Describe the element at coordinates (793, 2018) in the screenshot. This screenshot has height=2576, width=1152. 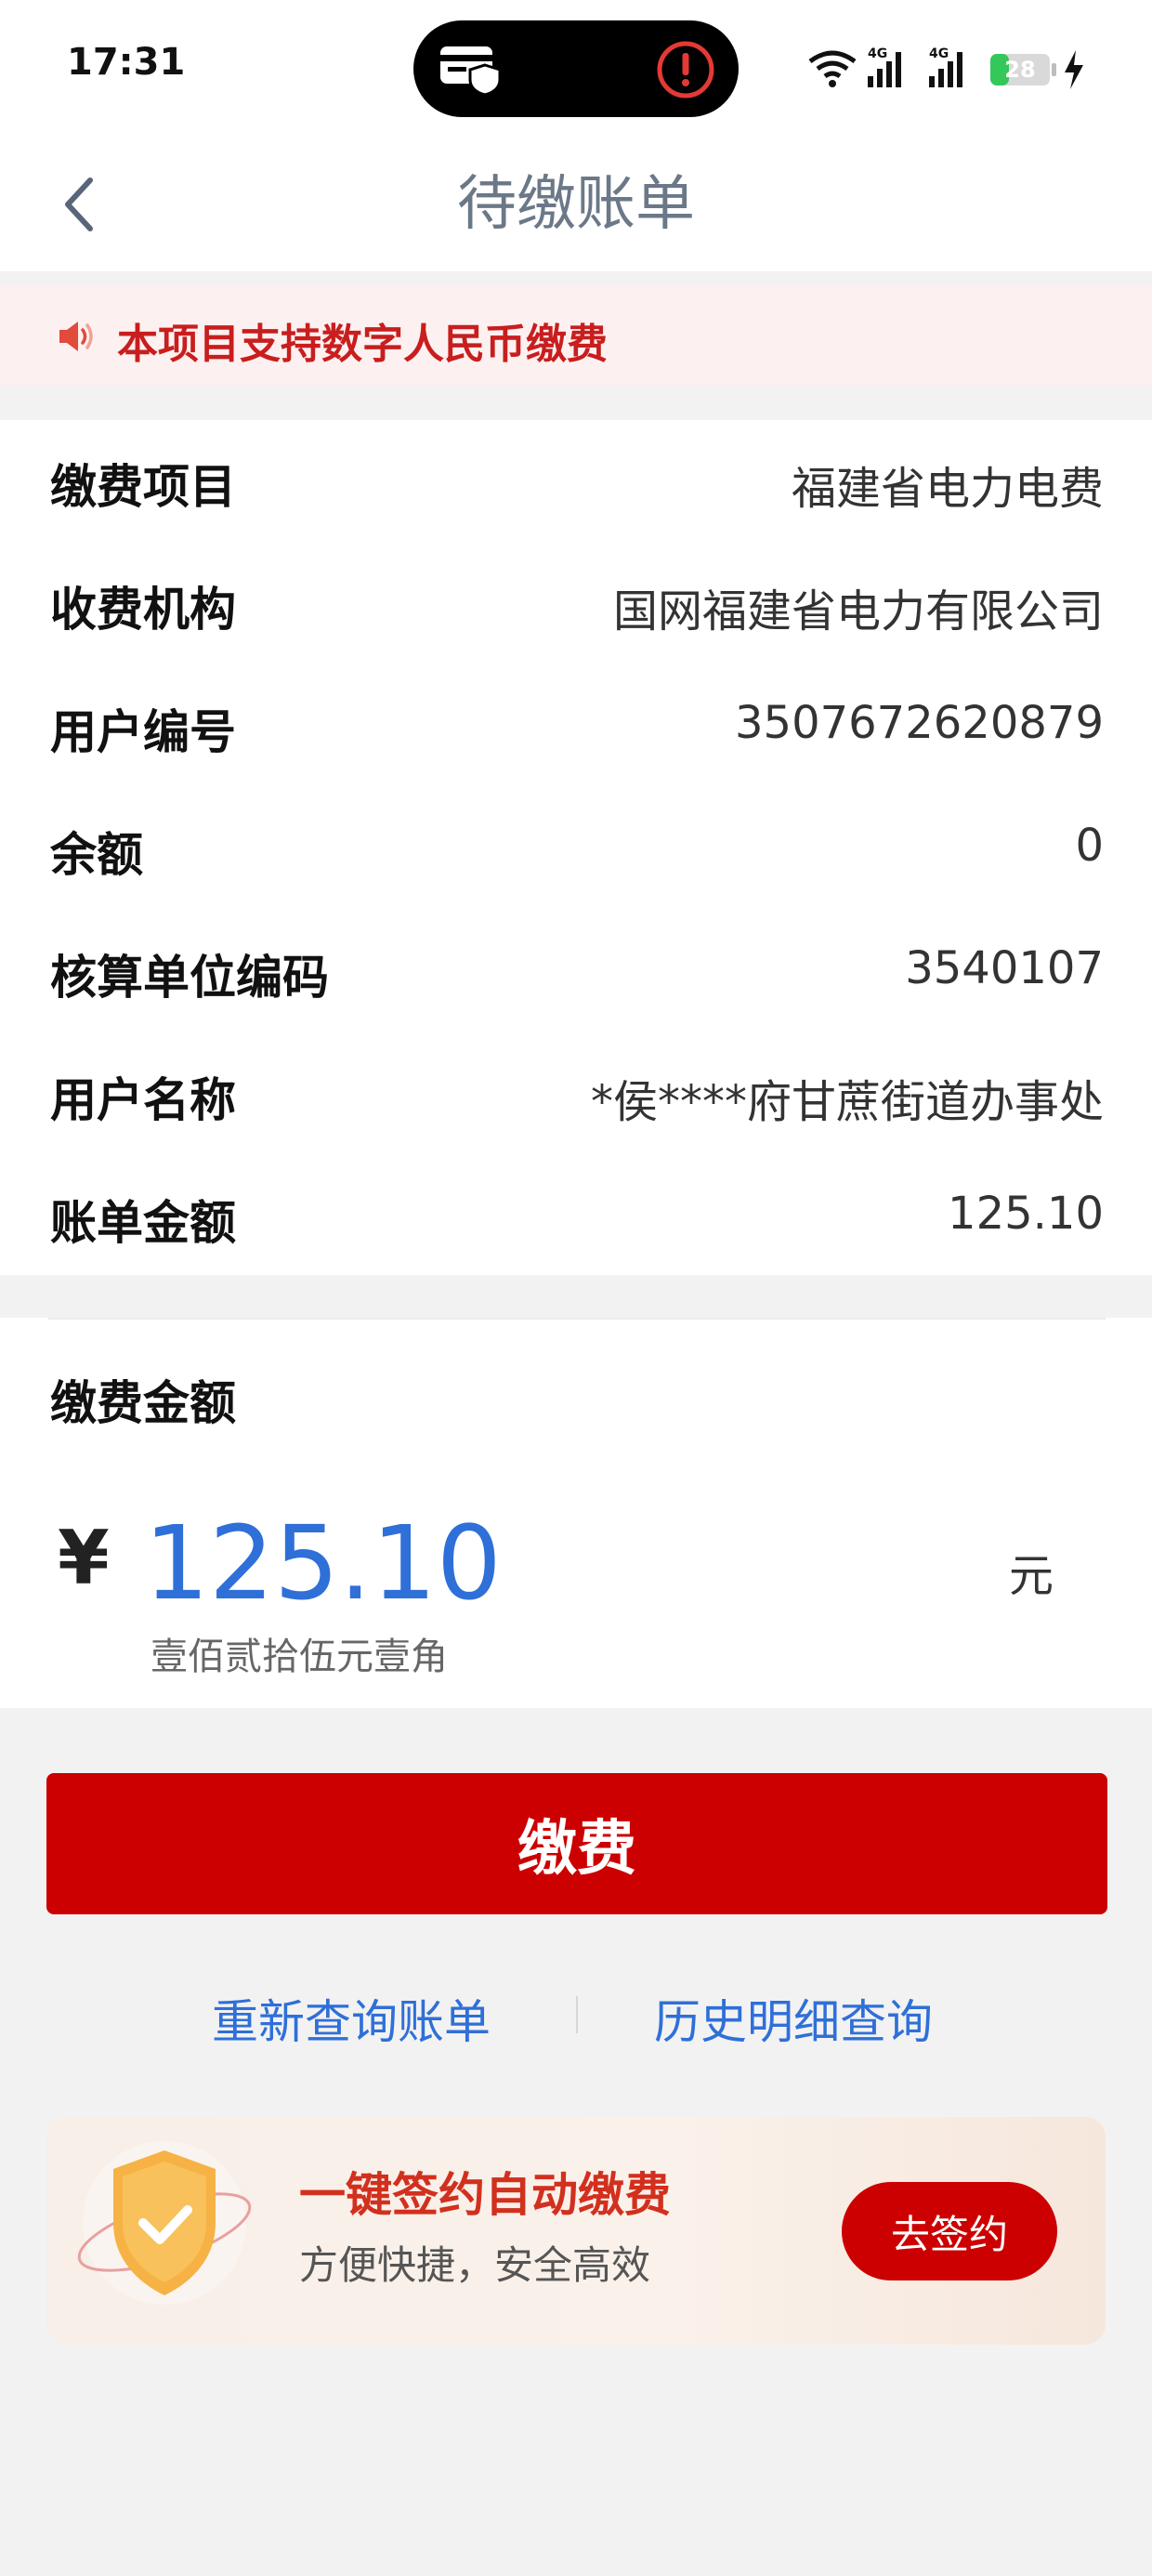
I see `history-detail-link: 历史明细查询` at that location.